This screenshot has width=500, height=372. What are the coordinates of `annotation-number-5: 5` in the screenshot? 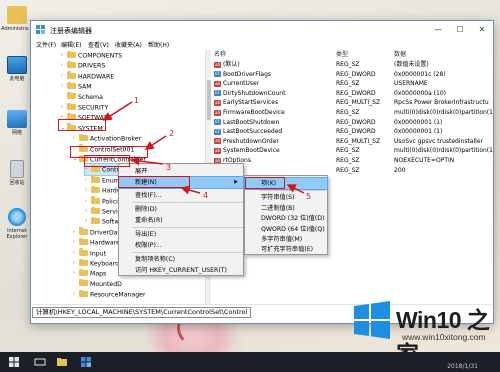 It's located at (309, 196).